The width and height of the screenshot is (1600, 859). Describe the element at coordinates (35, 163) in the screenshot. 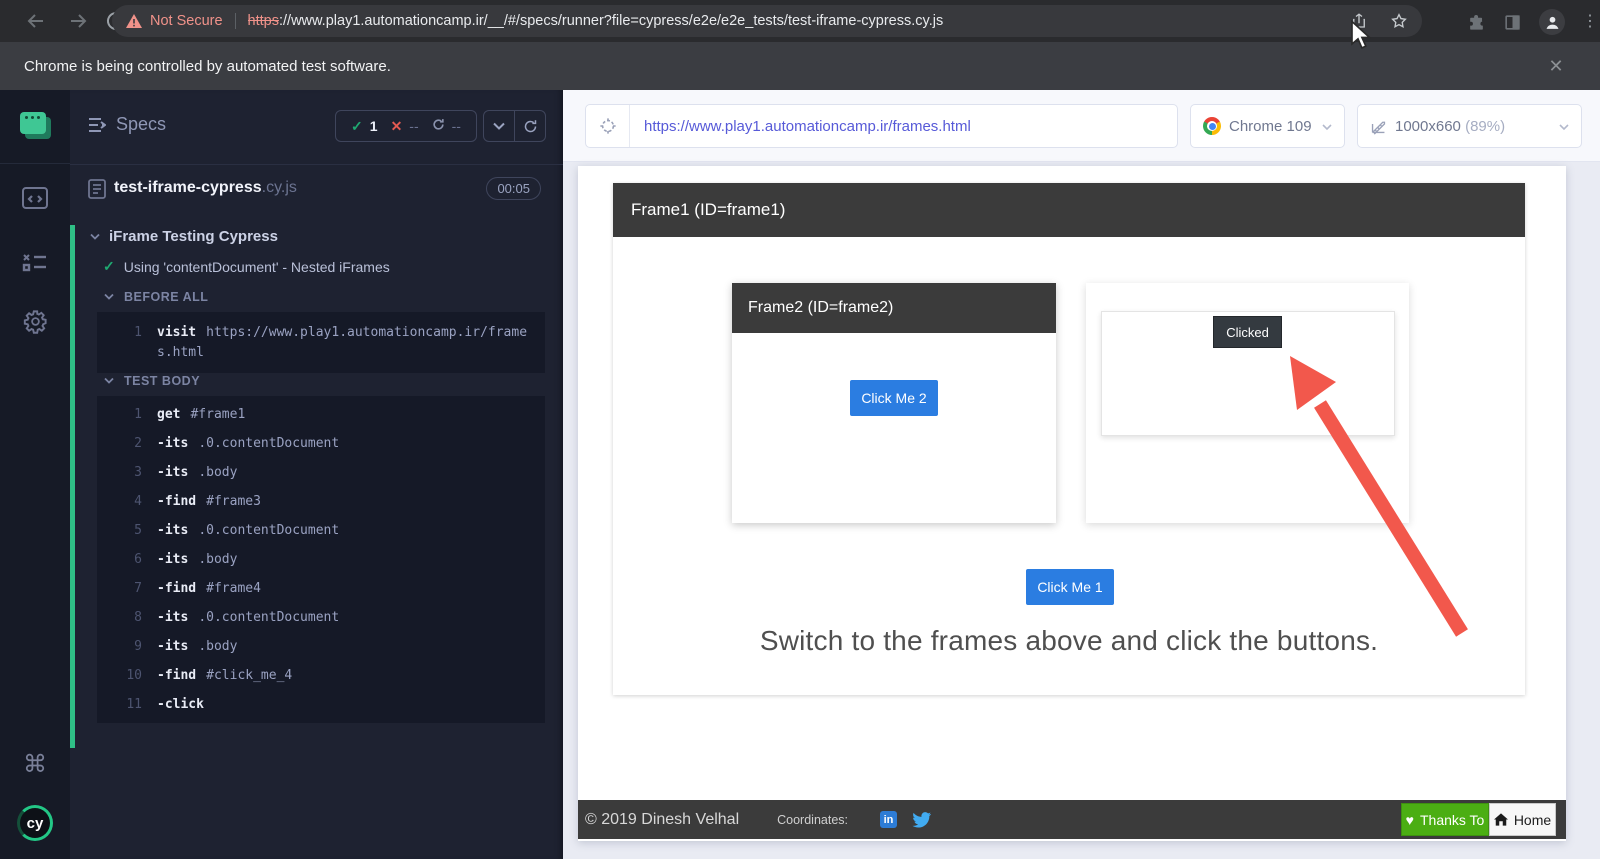

I see `sidebar-divider` at that location.